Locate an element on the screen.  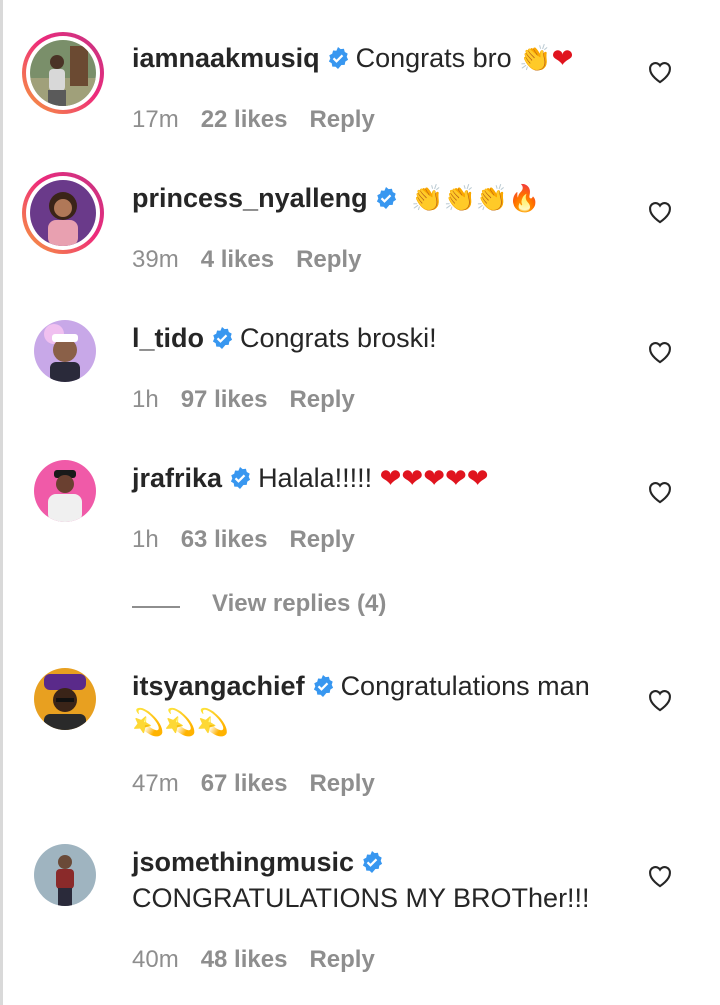
comment-meta: 39m 4 likes Reply is located at coordinates (257, 260).